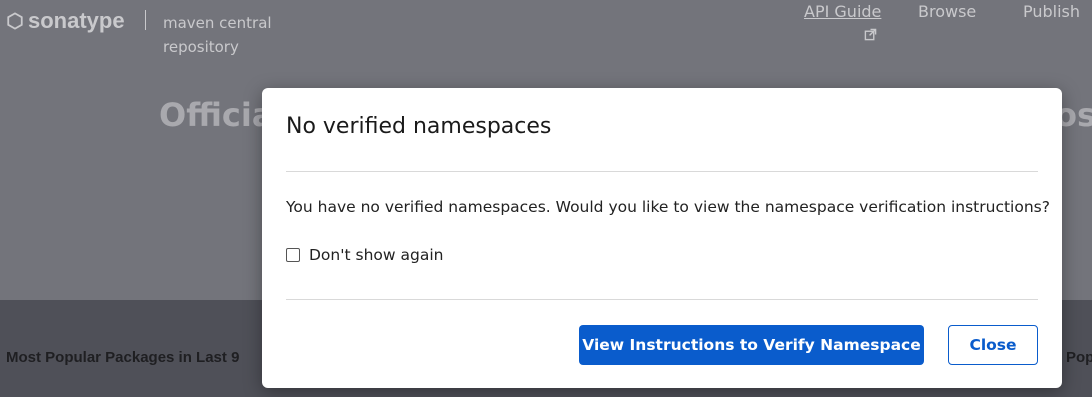  Describe the element at coordinates (293, 255) in the screenshot. I see `dont-show-again-checkbox` at that location.